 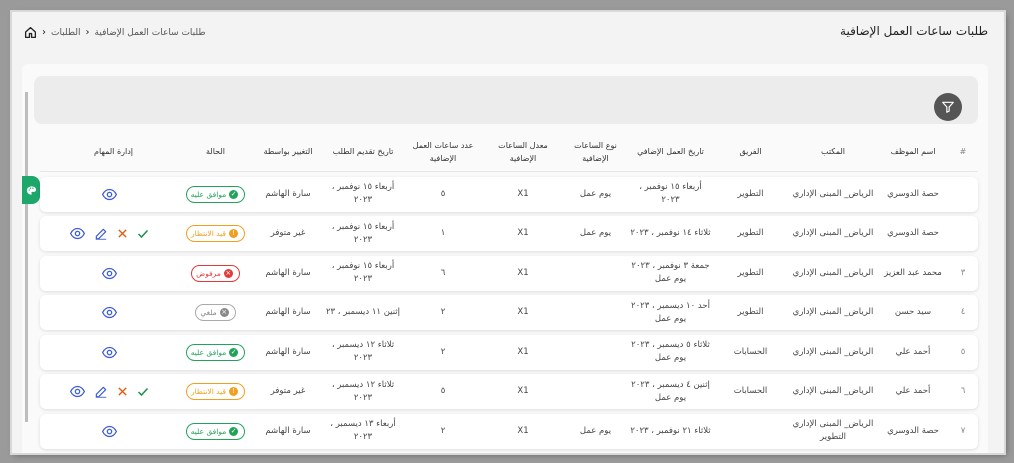 I want to click on filter-button, so click(x=948, y=107).